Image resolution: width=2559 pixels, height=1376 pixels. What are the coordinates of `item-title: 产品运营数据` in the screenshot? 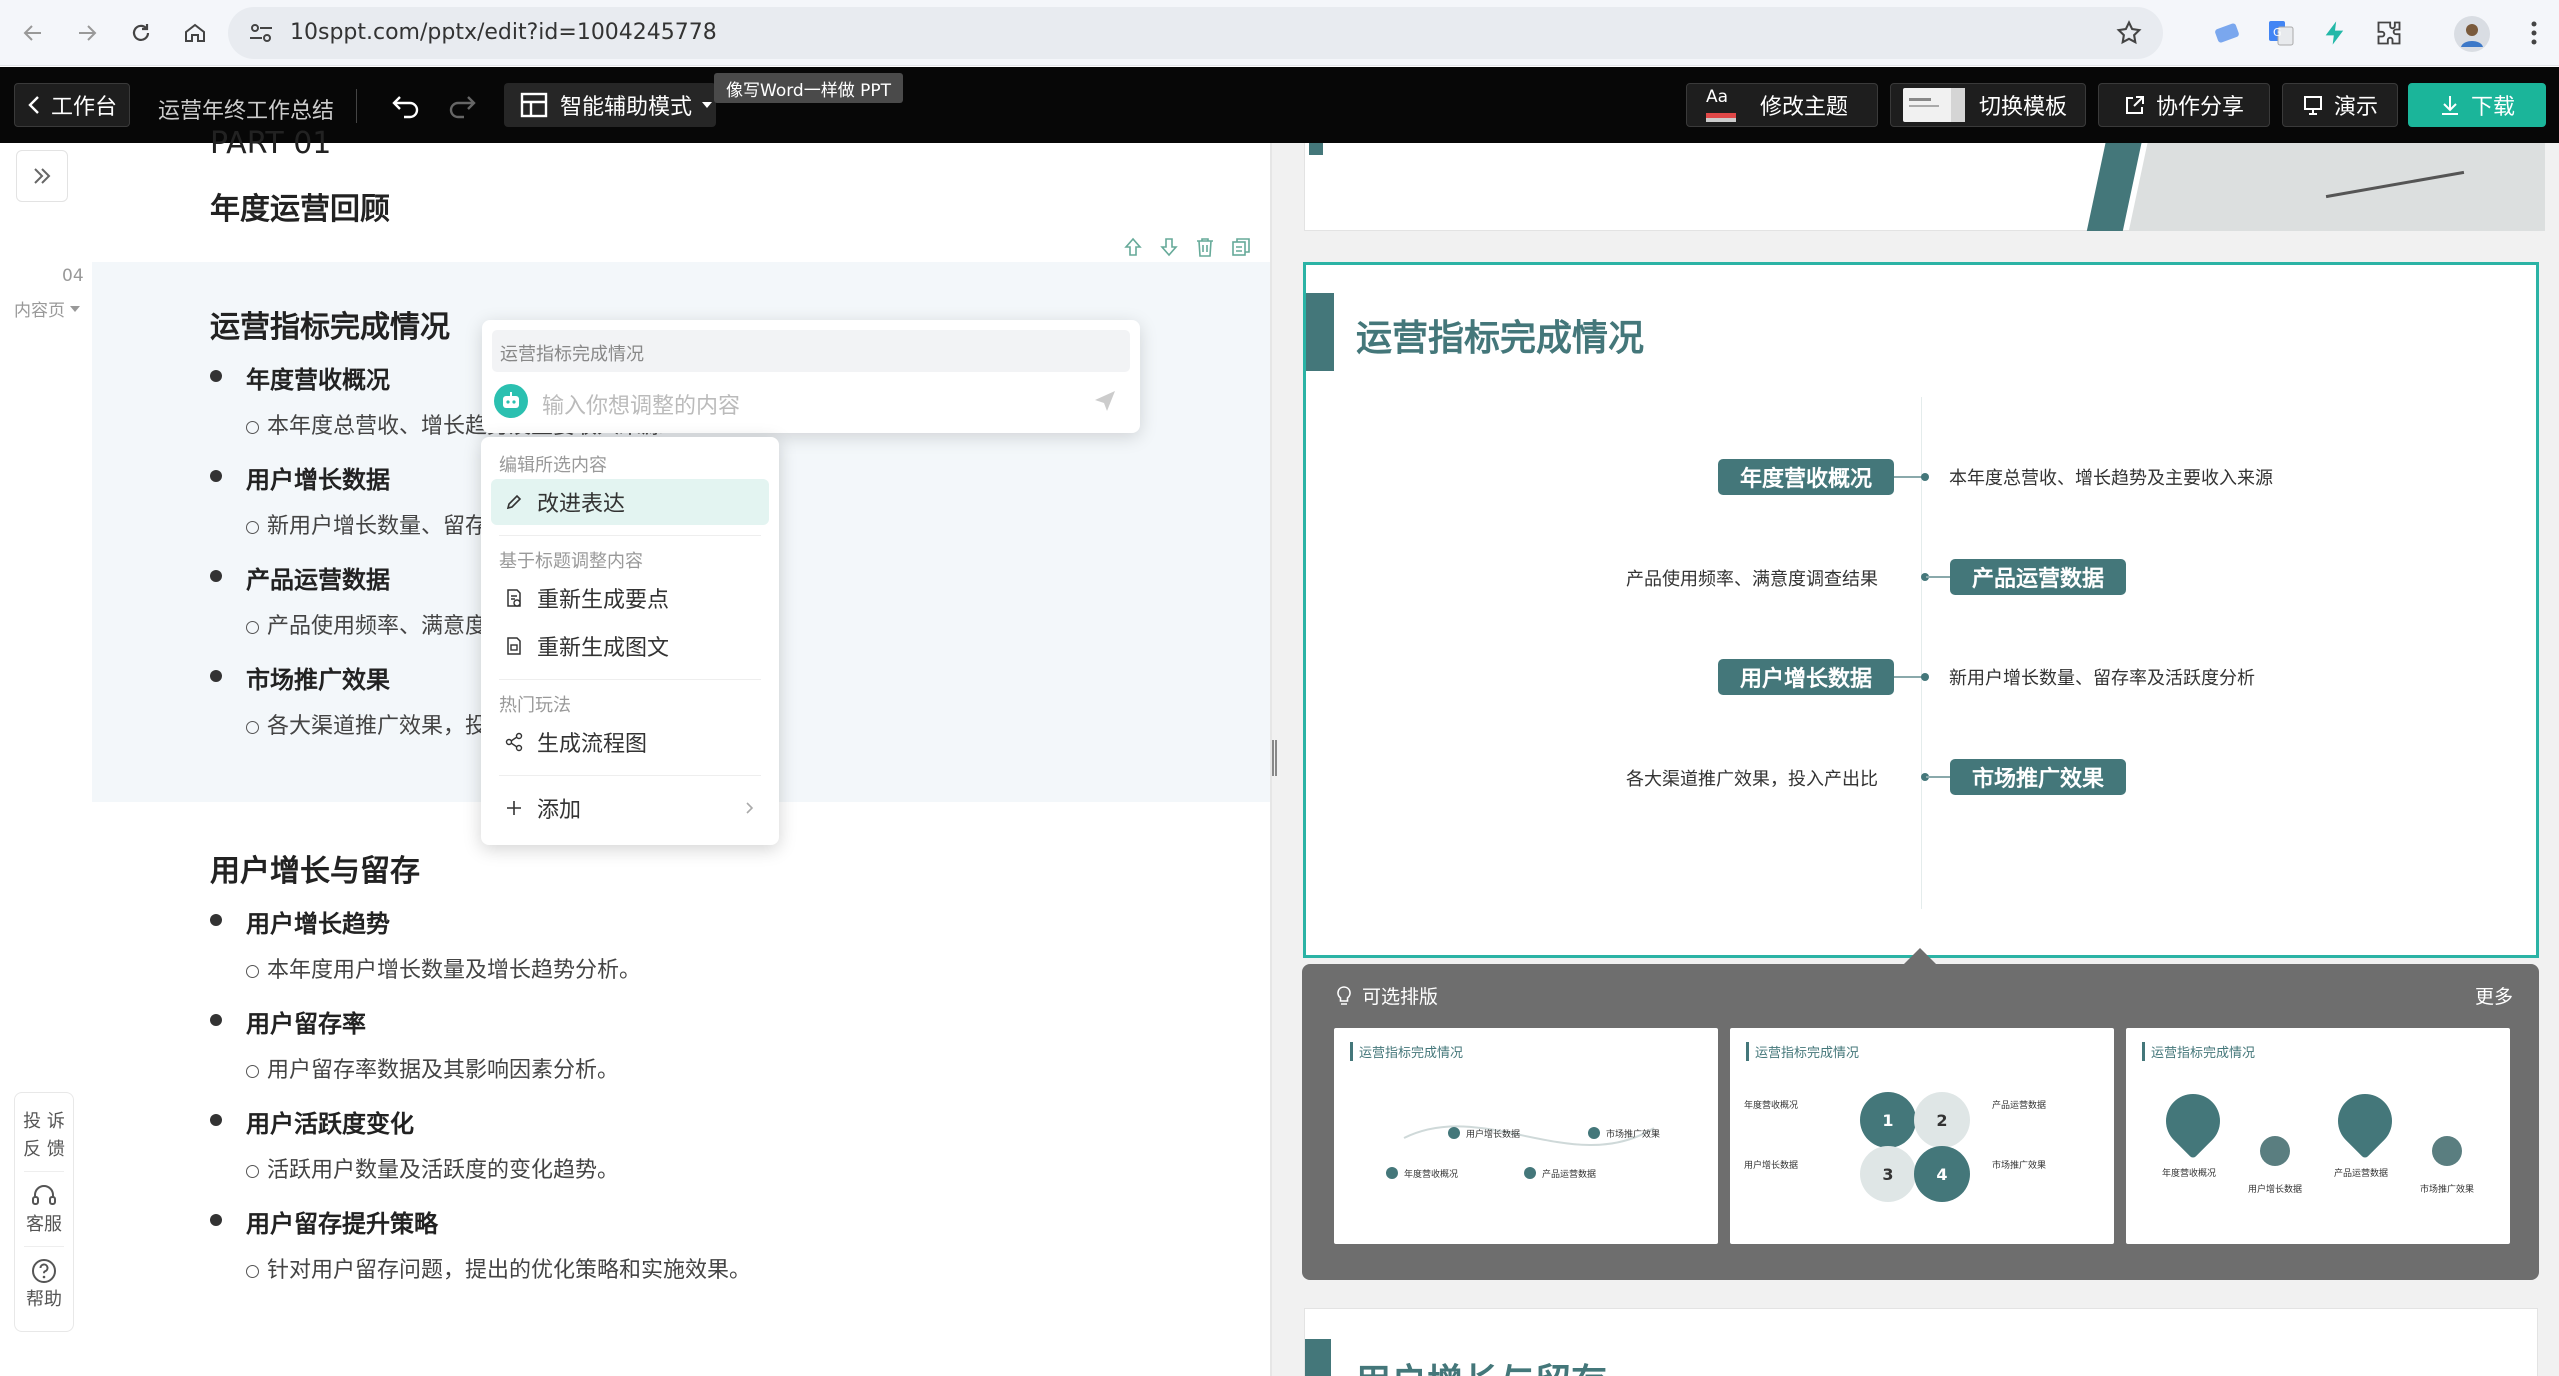 It's located at (318, 577).